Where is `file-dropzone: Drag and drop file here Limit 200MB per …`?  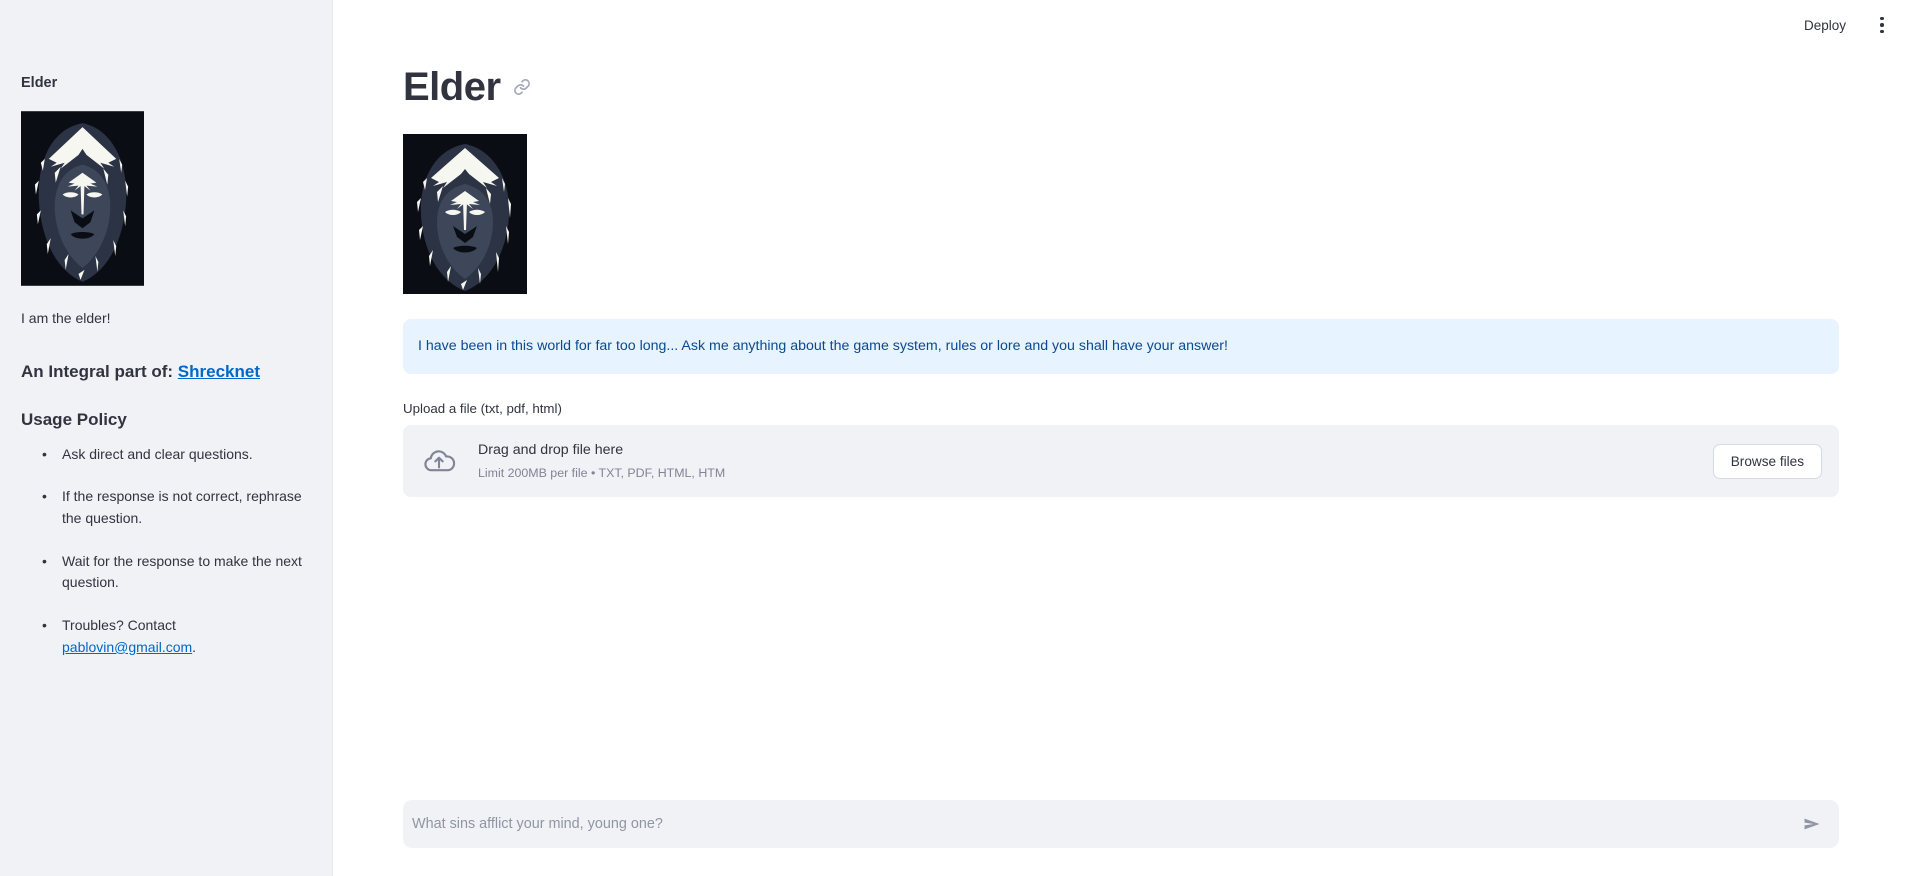 file-dropzone: Drag and drop file here Limit 200MB per … is located at coordinates (1121, 461).